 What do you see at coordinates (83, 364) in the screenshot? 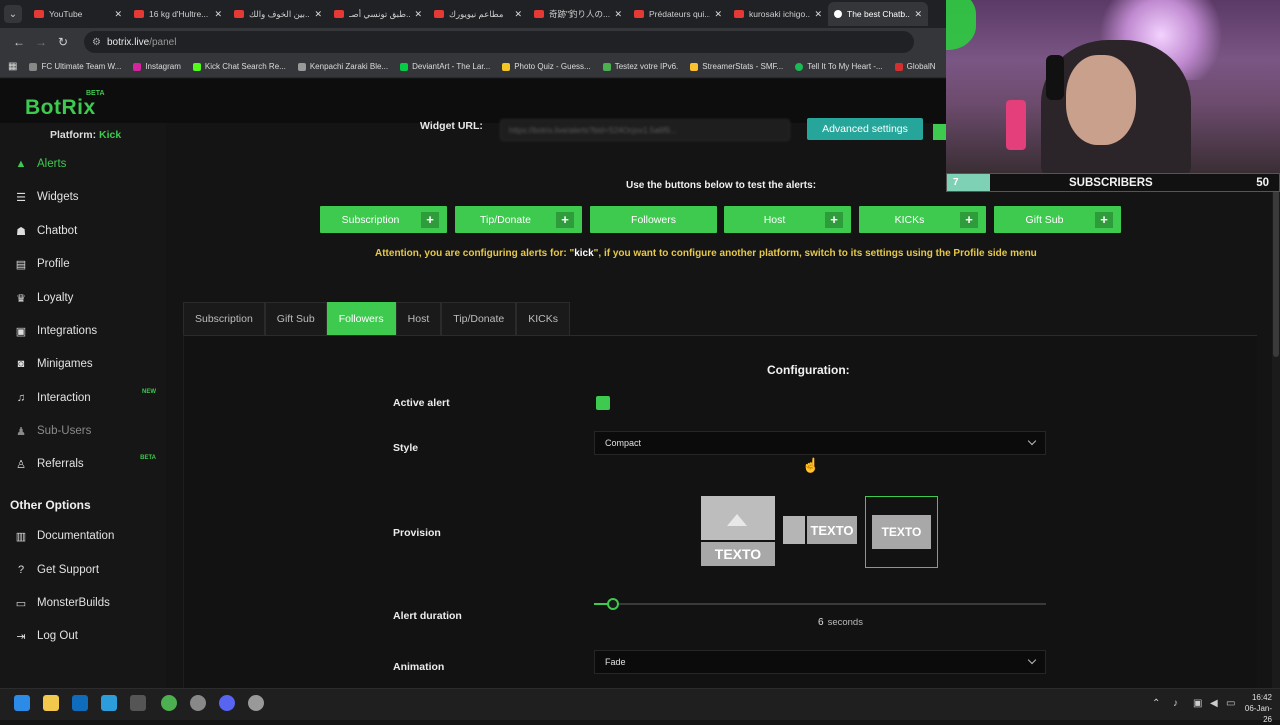
I see `sidebar-item-minigames: ◙ Minigames` at bounding box center [83, 364].